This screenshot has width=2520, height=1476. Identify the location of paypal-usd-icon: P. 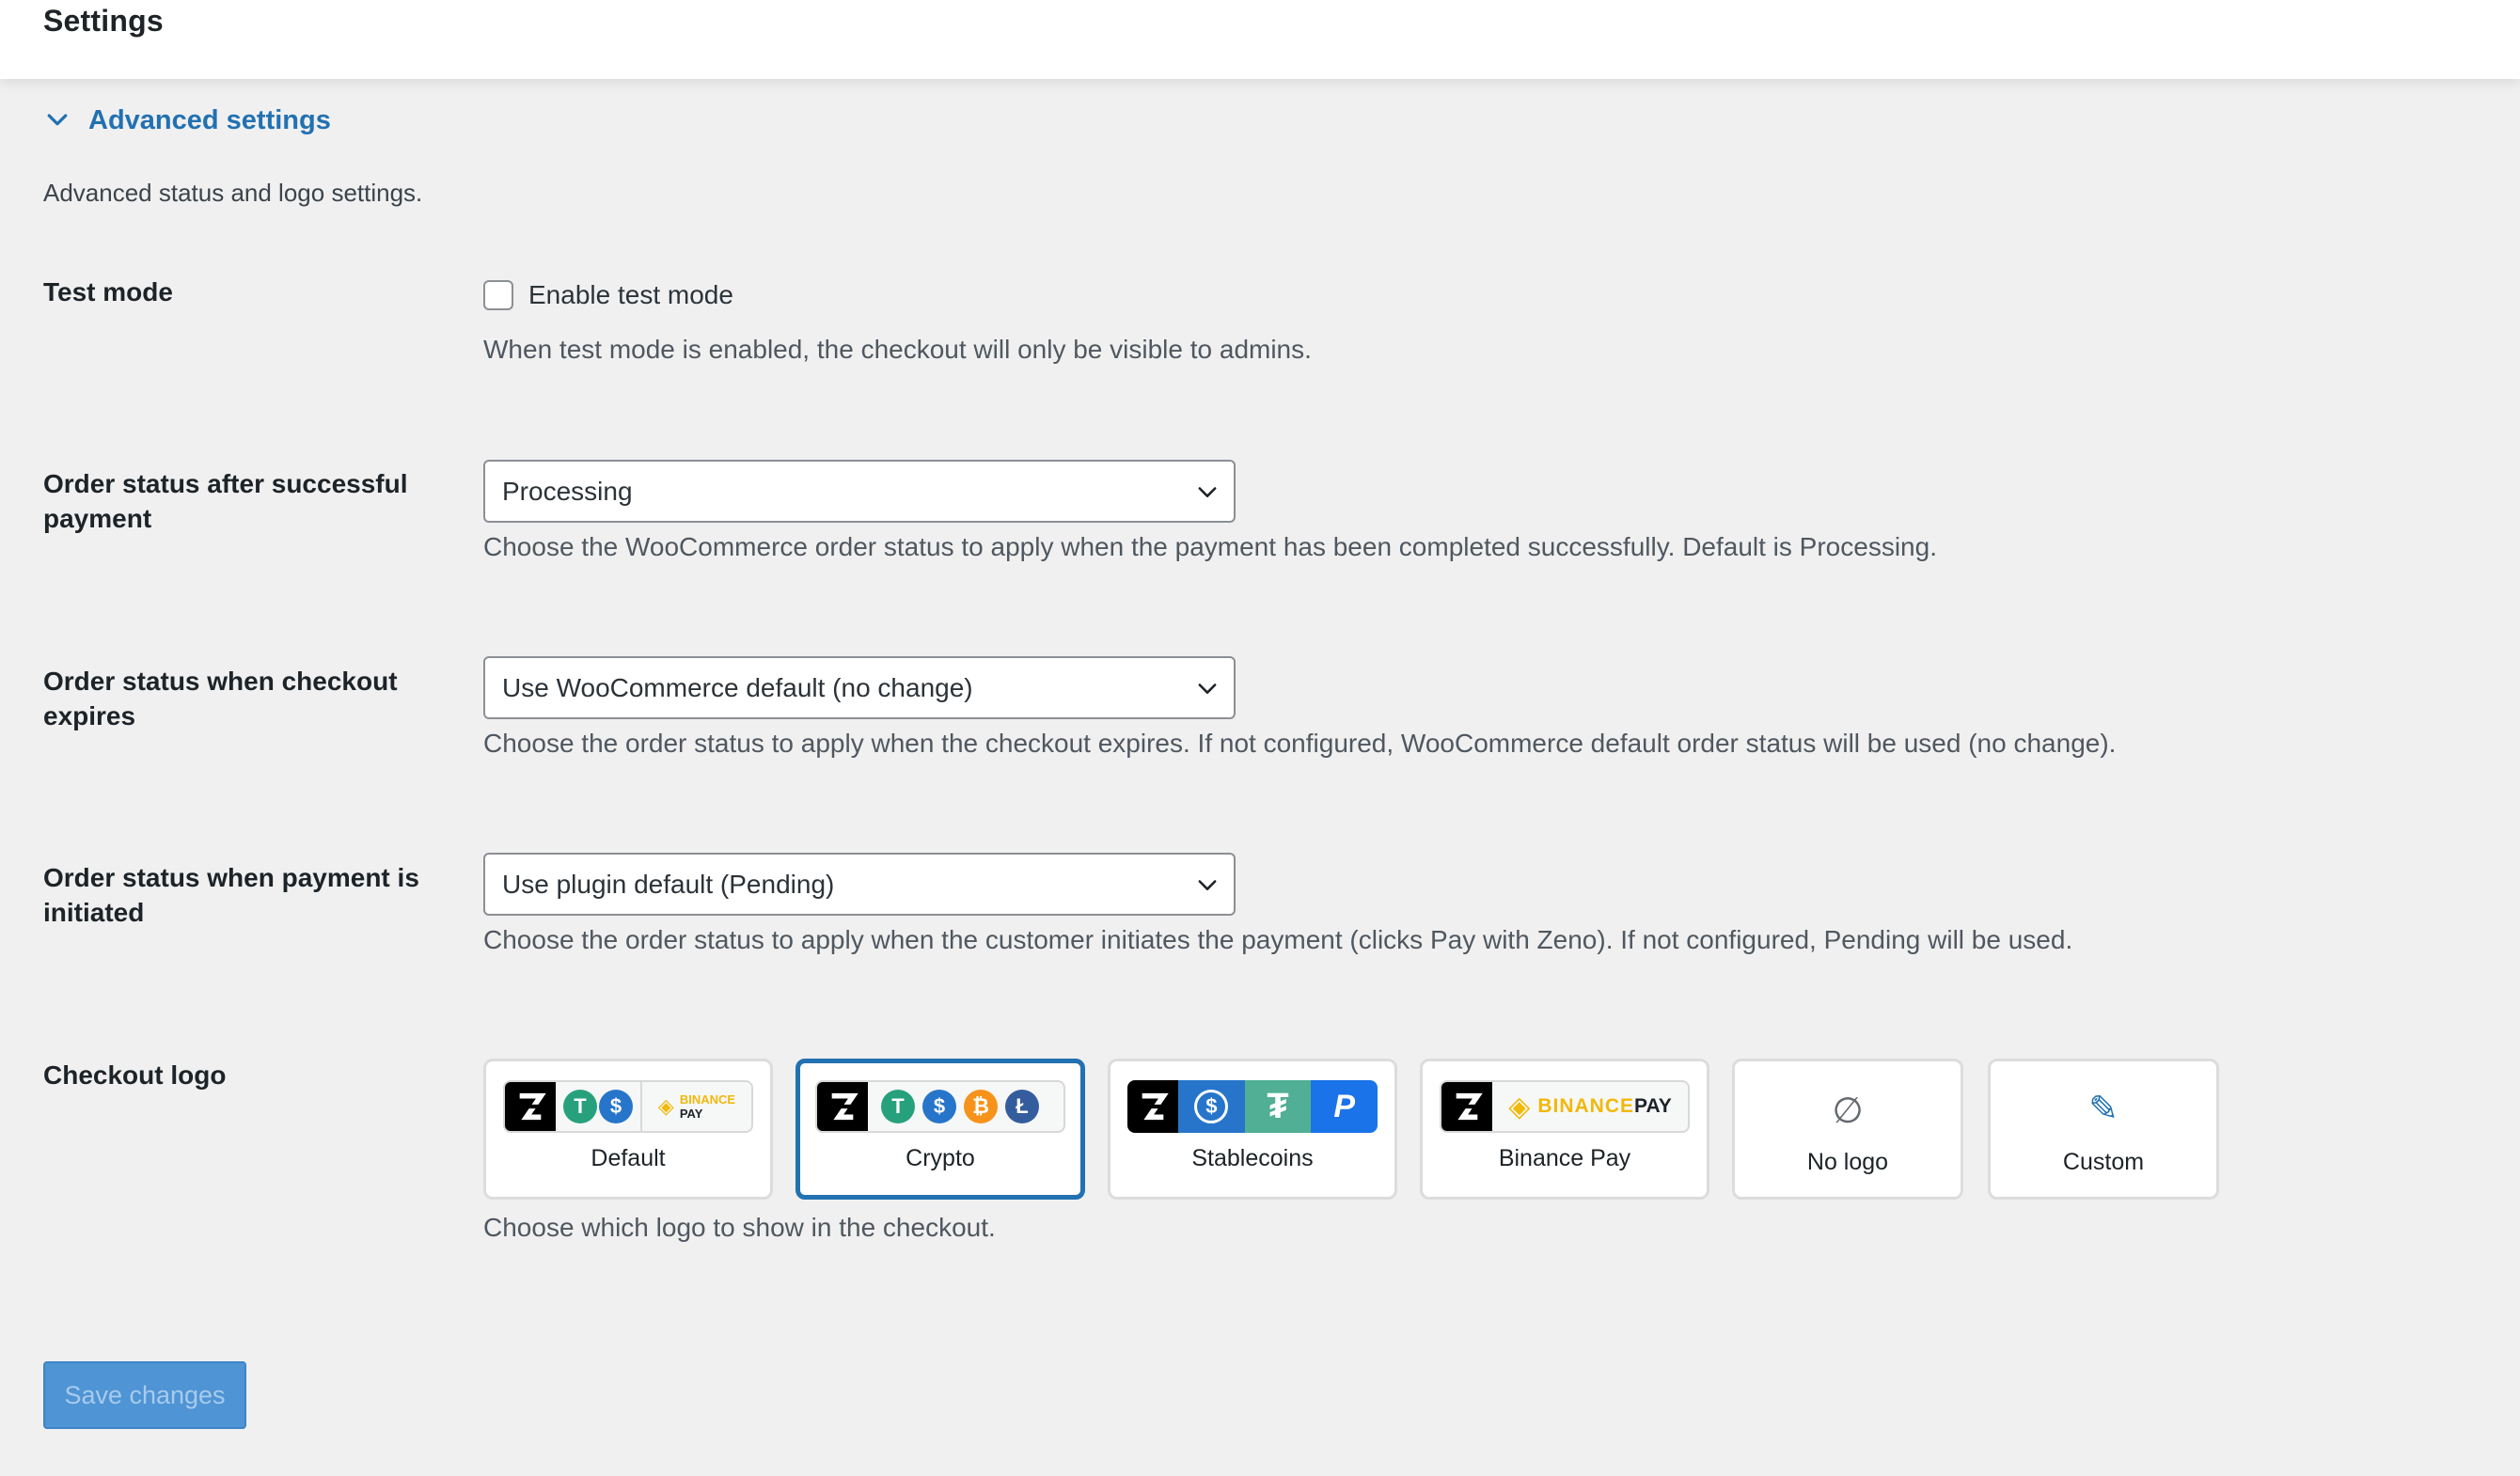
(1344, 1106).